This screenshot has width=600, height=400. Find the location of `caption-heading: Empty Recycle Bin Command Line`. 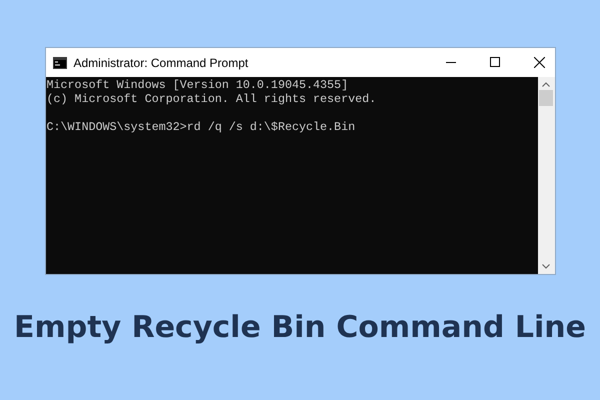

caption-heading: Empty Recycle Bin Command Line is located at coordinates (300, 327).